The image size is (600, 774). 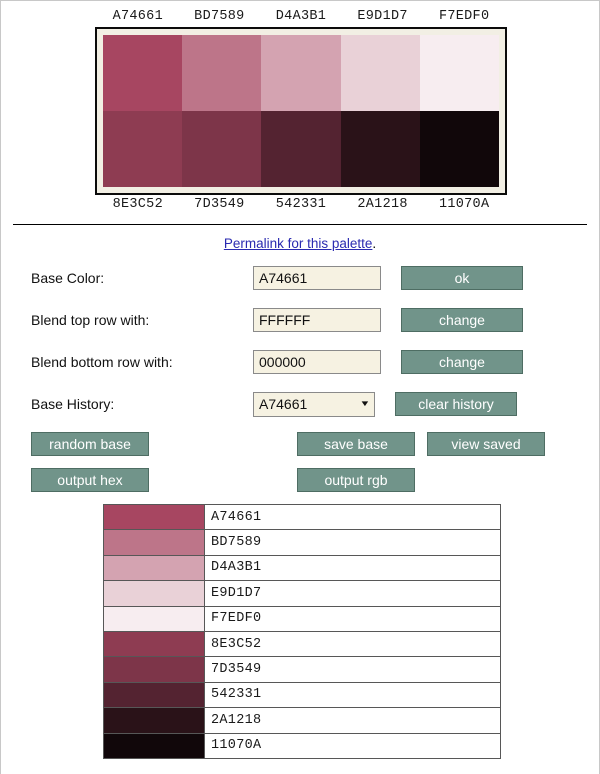 I want to click on palette-bottom-label: 542331, so click(x=301, y=204).